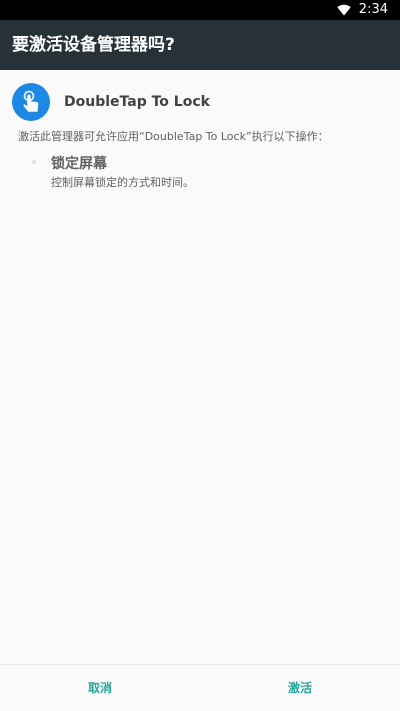 The height and width of the screenshot is (711, 400). I want to click on status-icons: 2:34, so click(362, 10).